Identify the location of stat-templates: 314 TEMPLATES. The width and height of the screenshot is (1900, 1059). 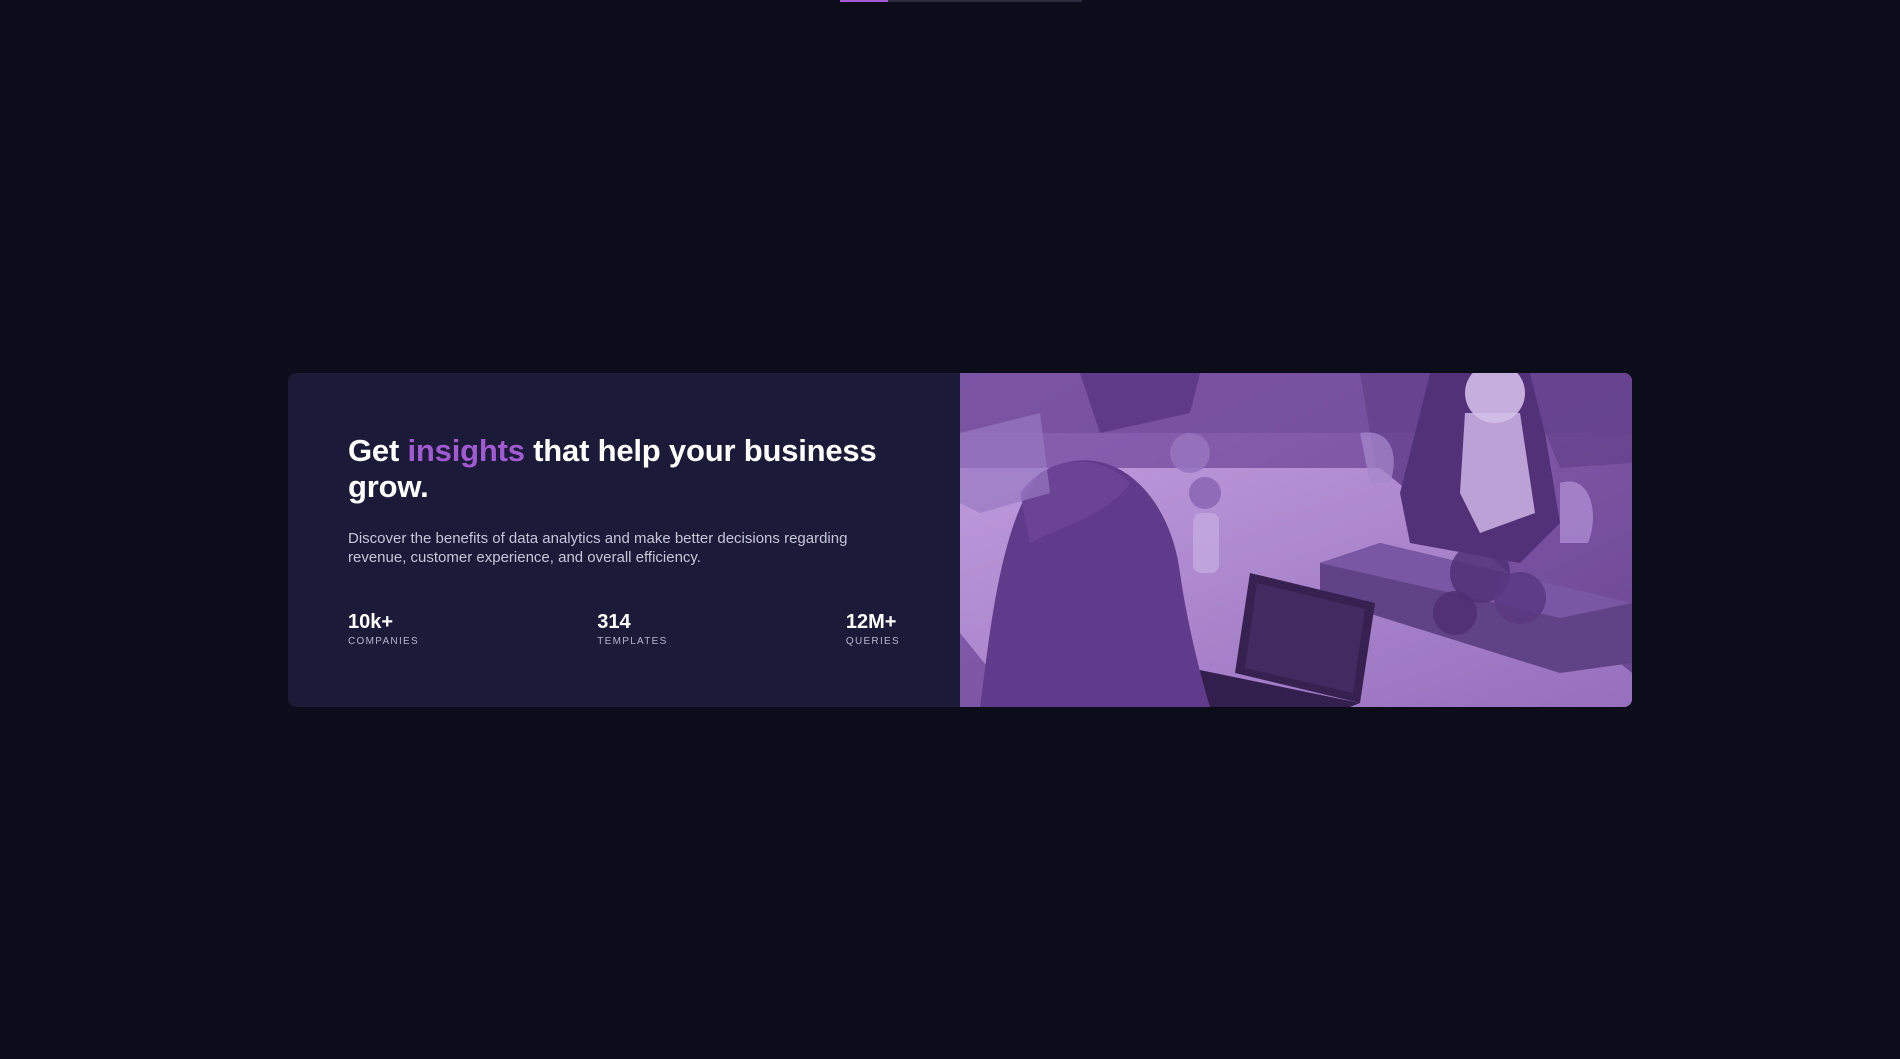
(632, 630).